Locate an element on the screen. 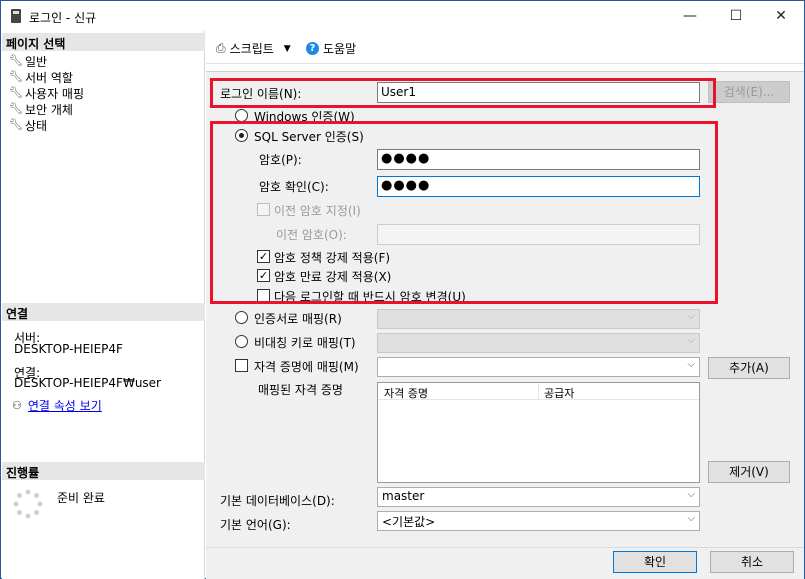  view-properties-link: 연결 속성 보기 is located at coordinates (65, 405).